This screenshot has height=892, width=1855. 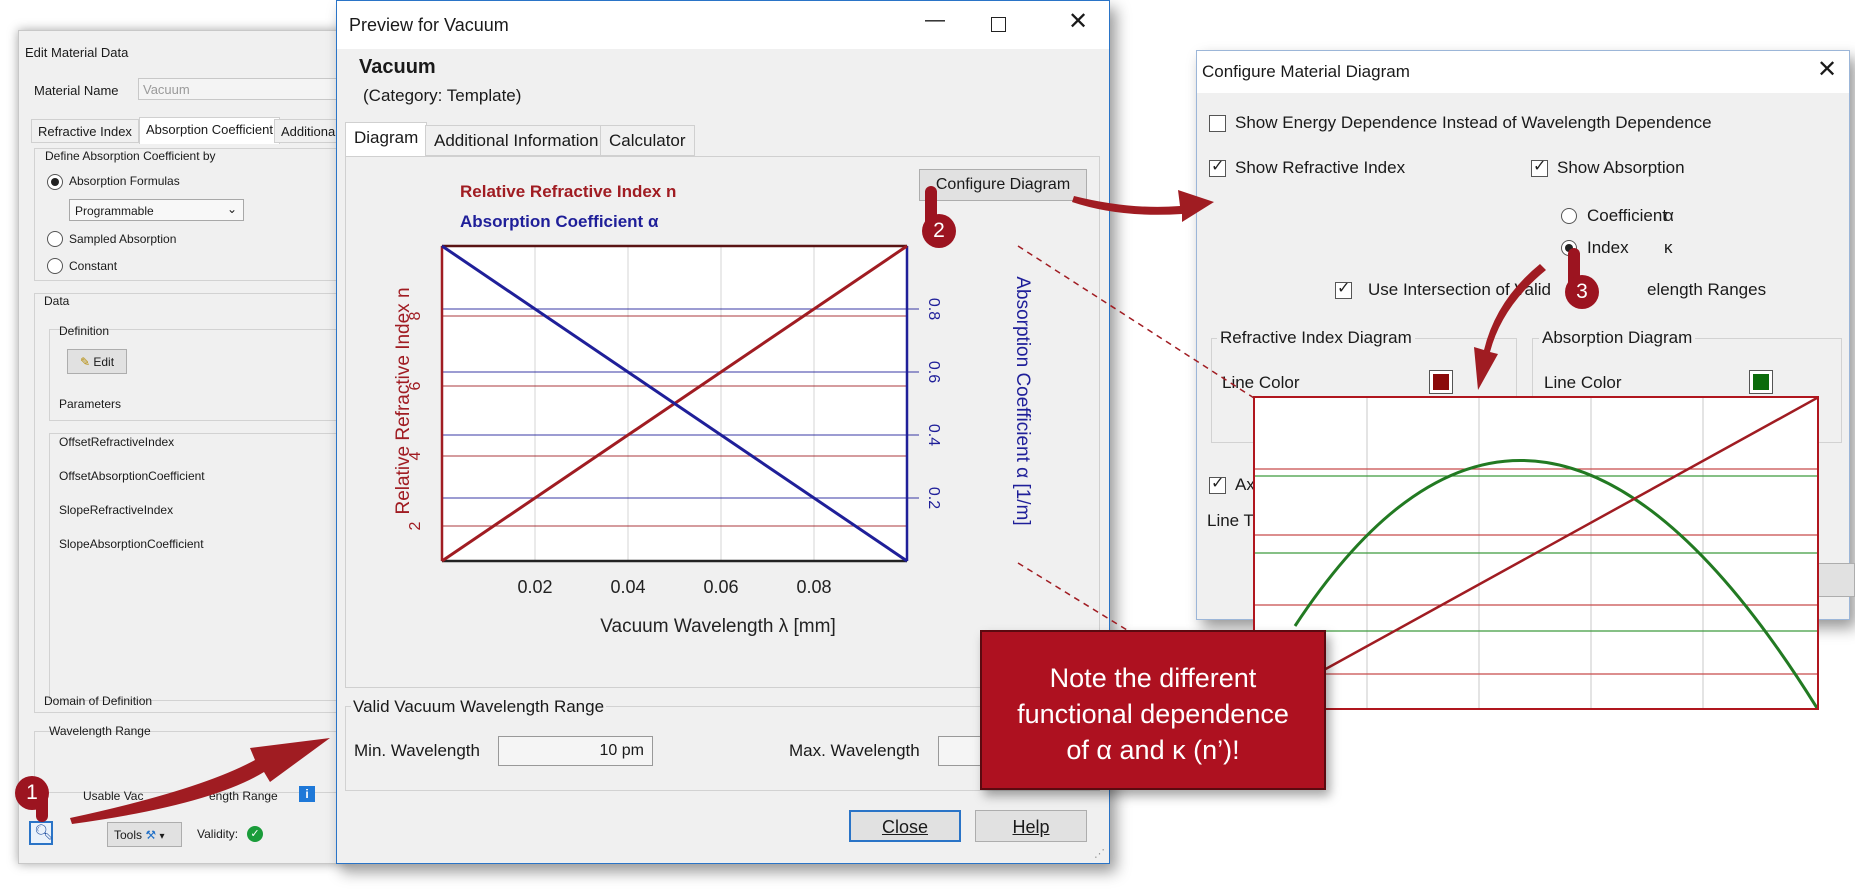 I want to click on zoom-guide-line, so click(x=1136, y=322).